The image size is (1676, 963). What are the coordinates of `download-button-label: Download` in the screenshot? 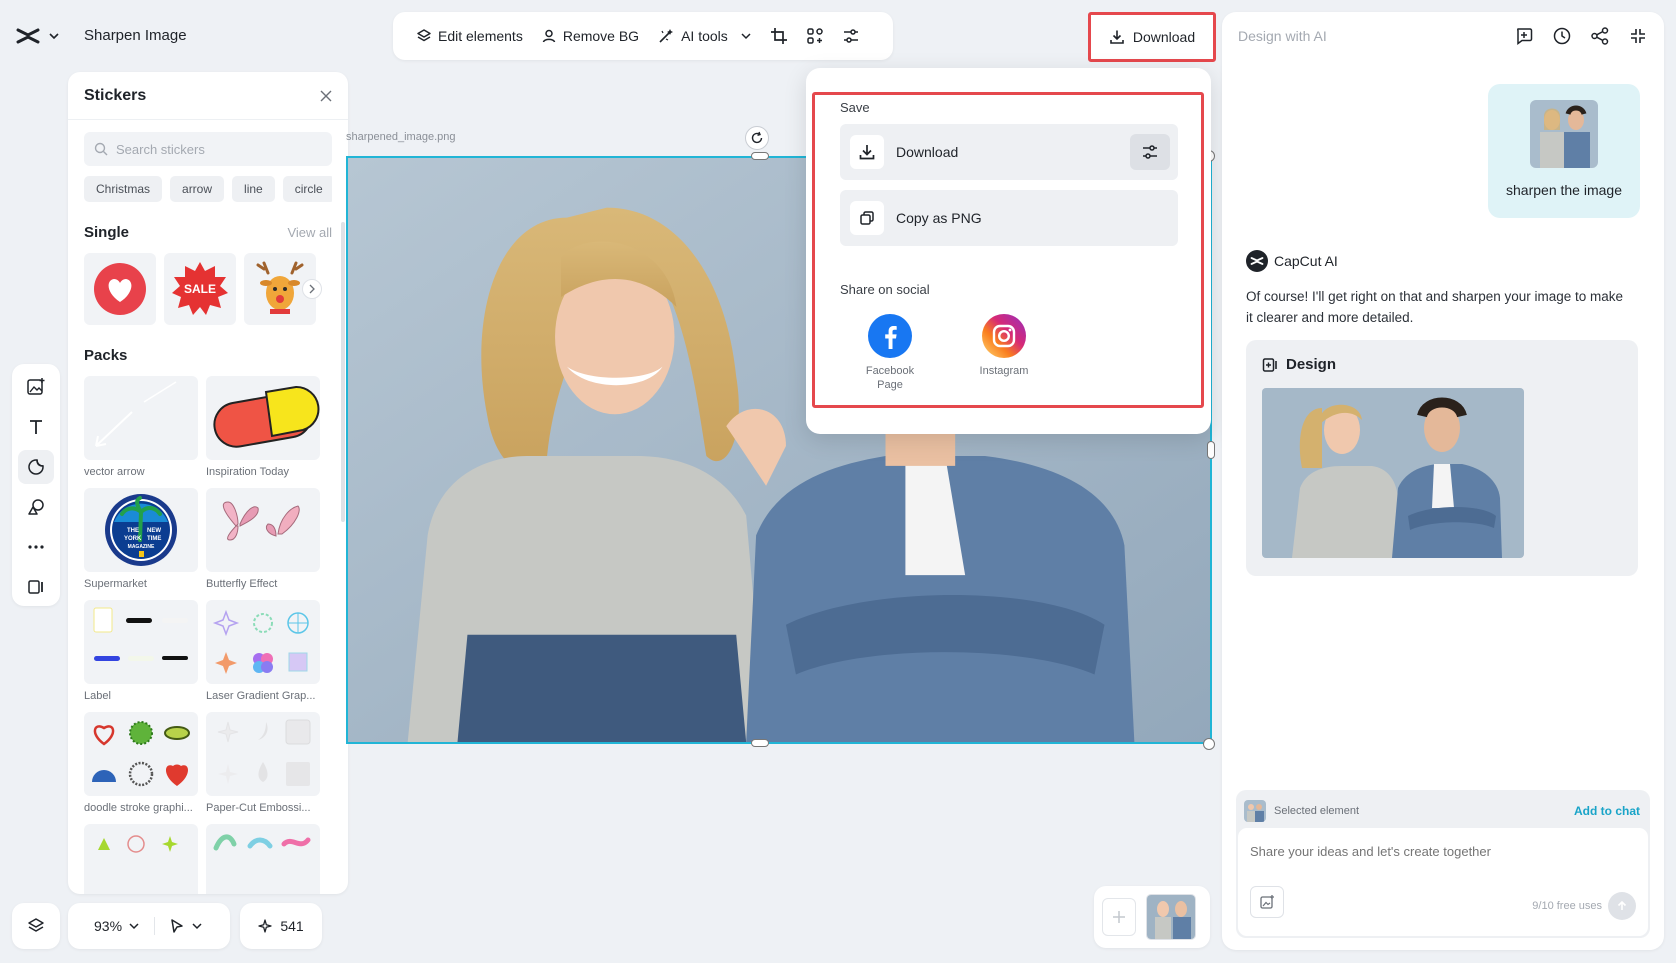 It's located at (1164, 37).